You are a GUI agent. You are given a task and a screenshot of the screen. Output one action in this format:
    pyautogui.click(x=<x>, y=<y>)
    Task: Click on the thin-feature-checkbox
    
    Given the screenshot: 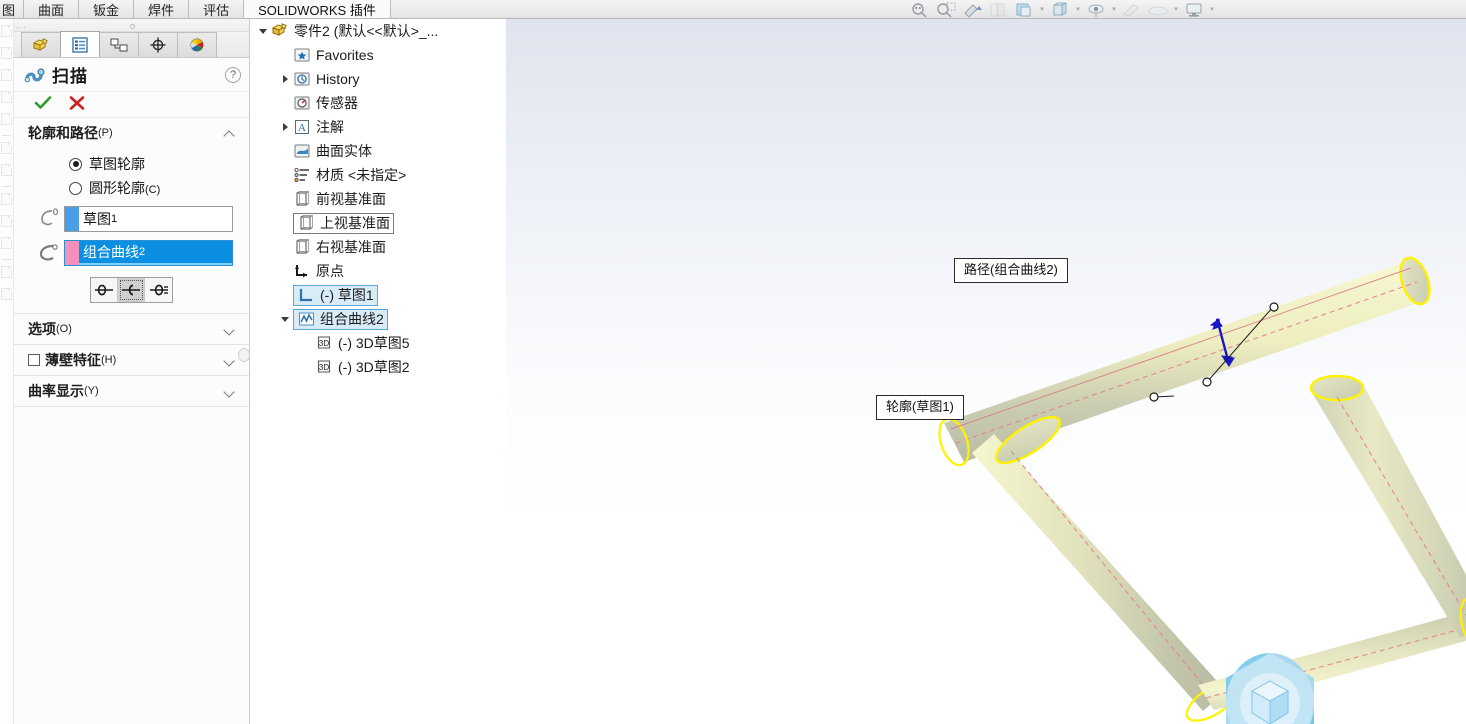 What is the action you would take?
    pyautogui.click(x=34, y=360)
    